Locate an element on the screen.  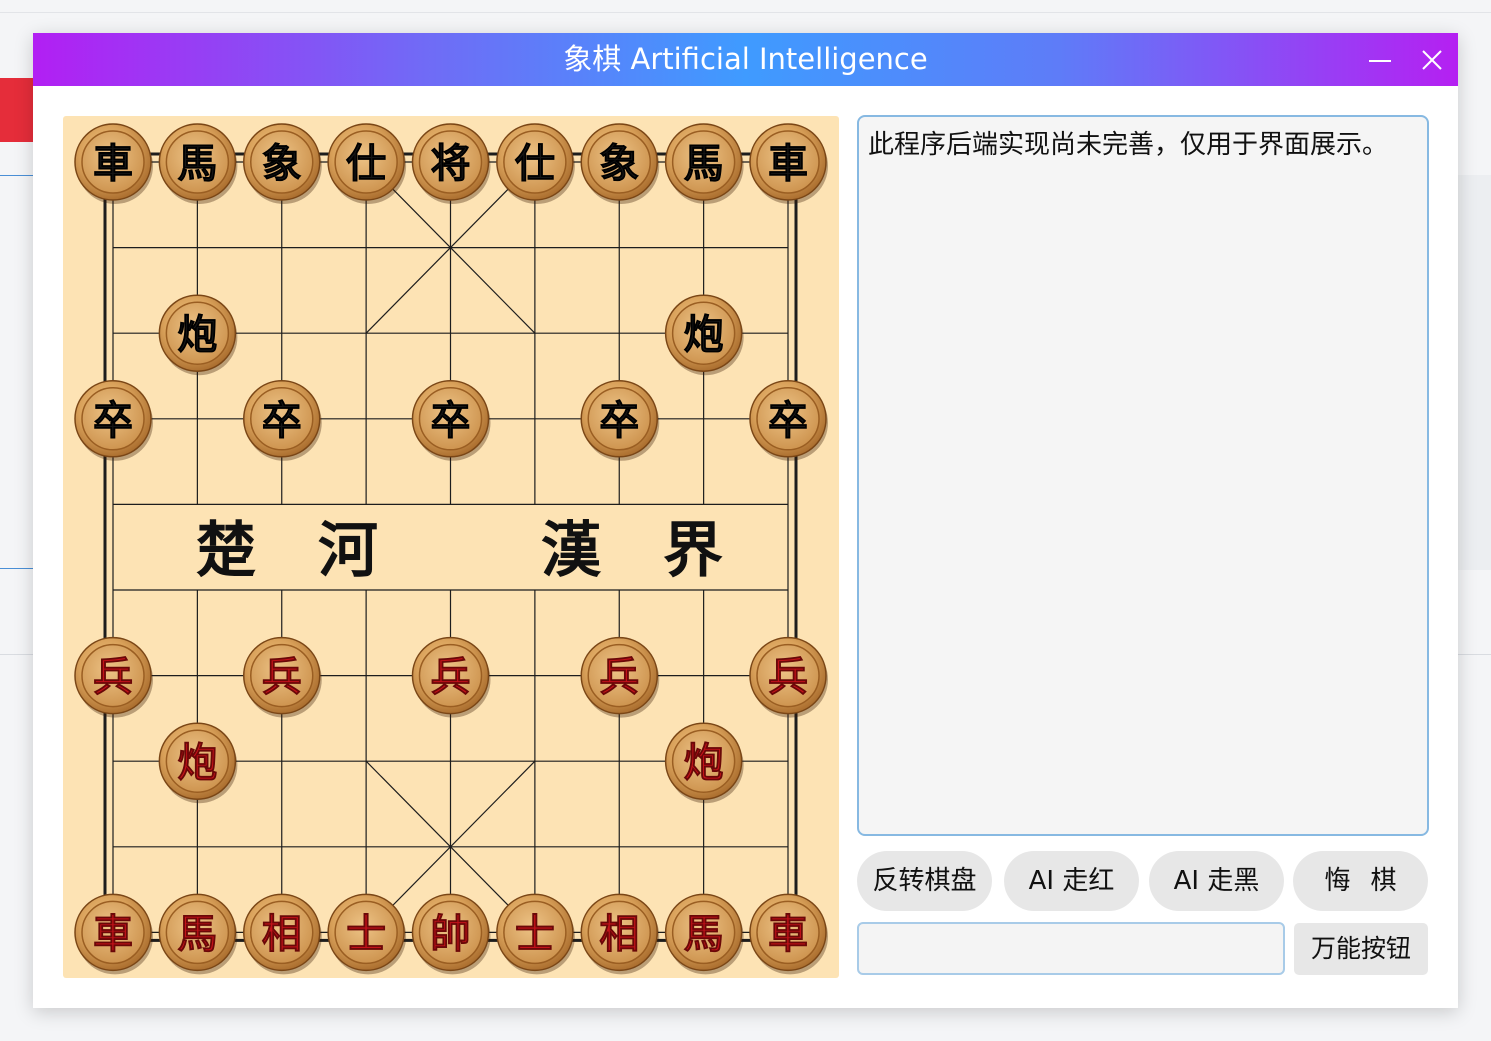
command-input is located at coordinates (1071, 948).